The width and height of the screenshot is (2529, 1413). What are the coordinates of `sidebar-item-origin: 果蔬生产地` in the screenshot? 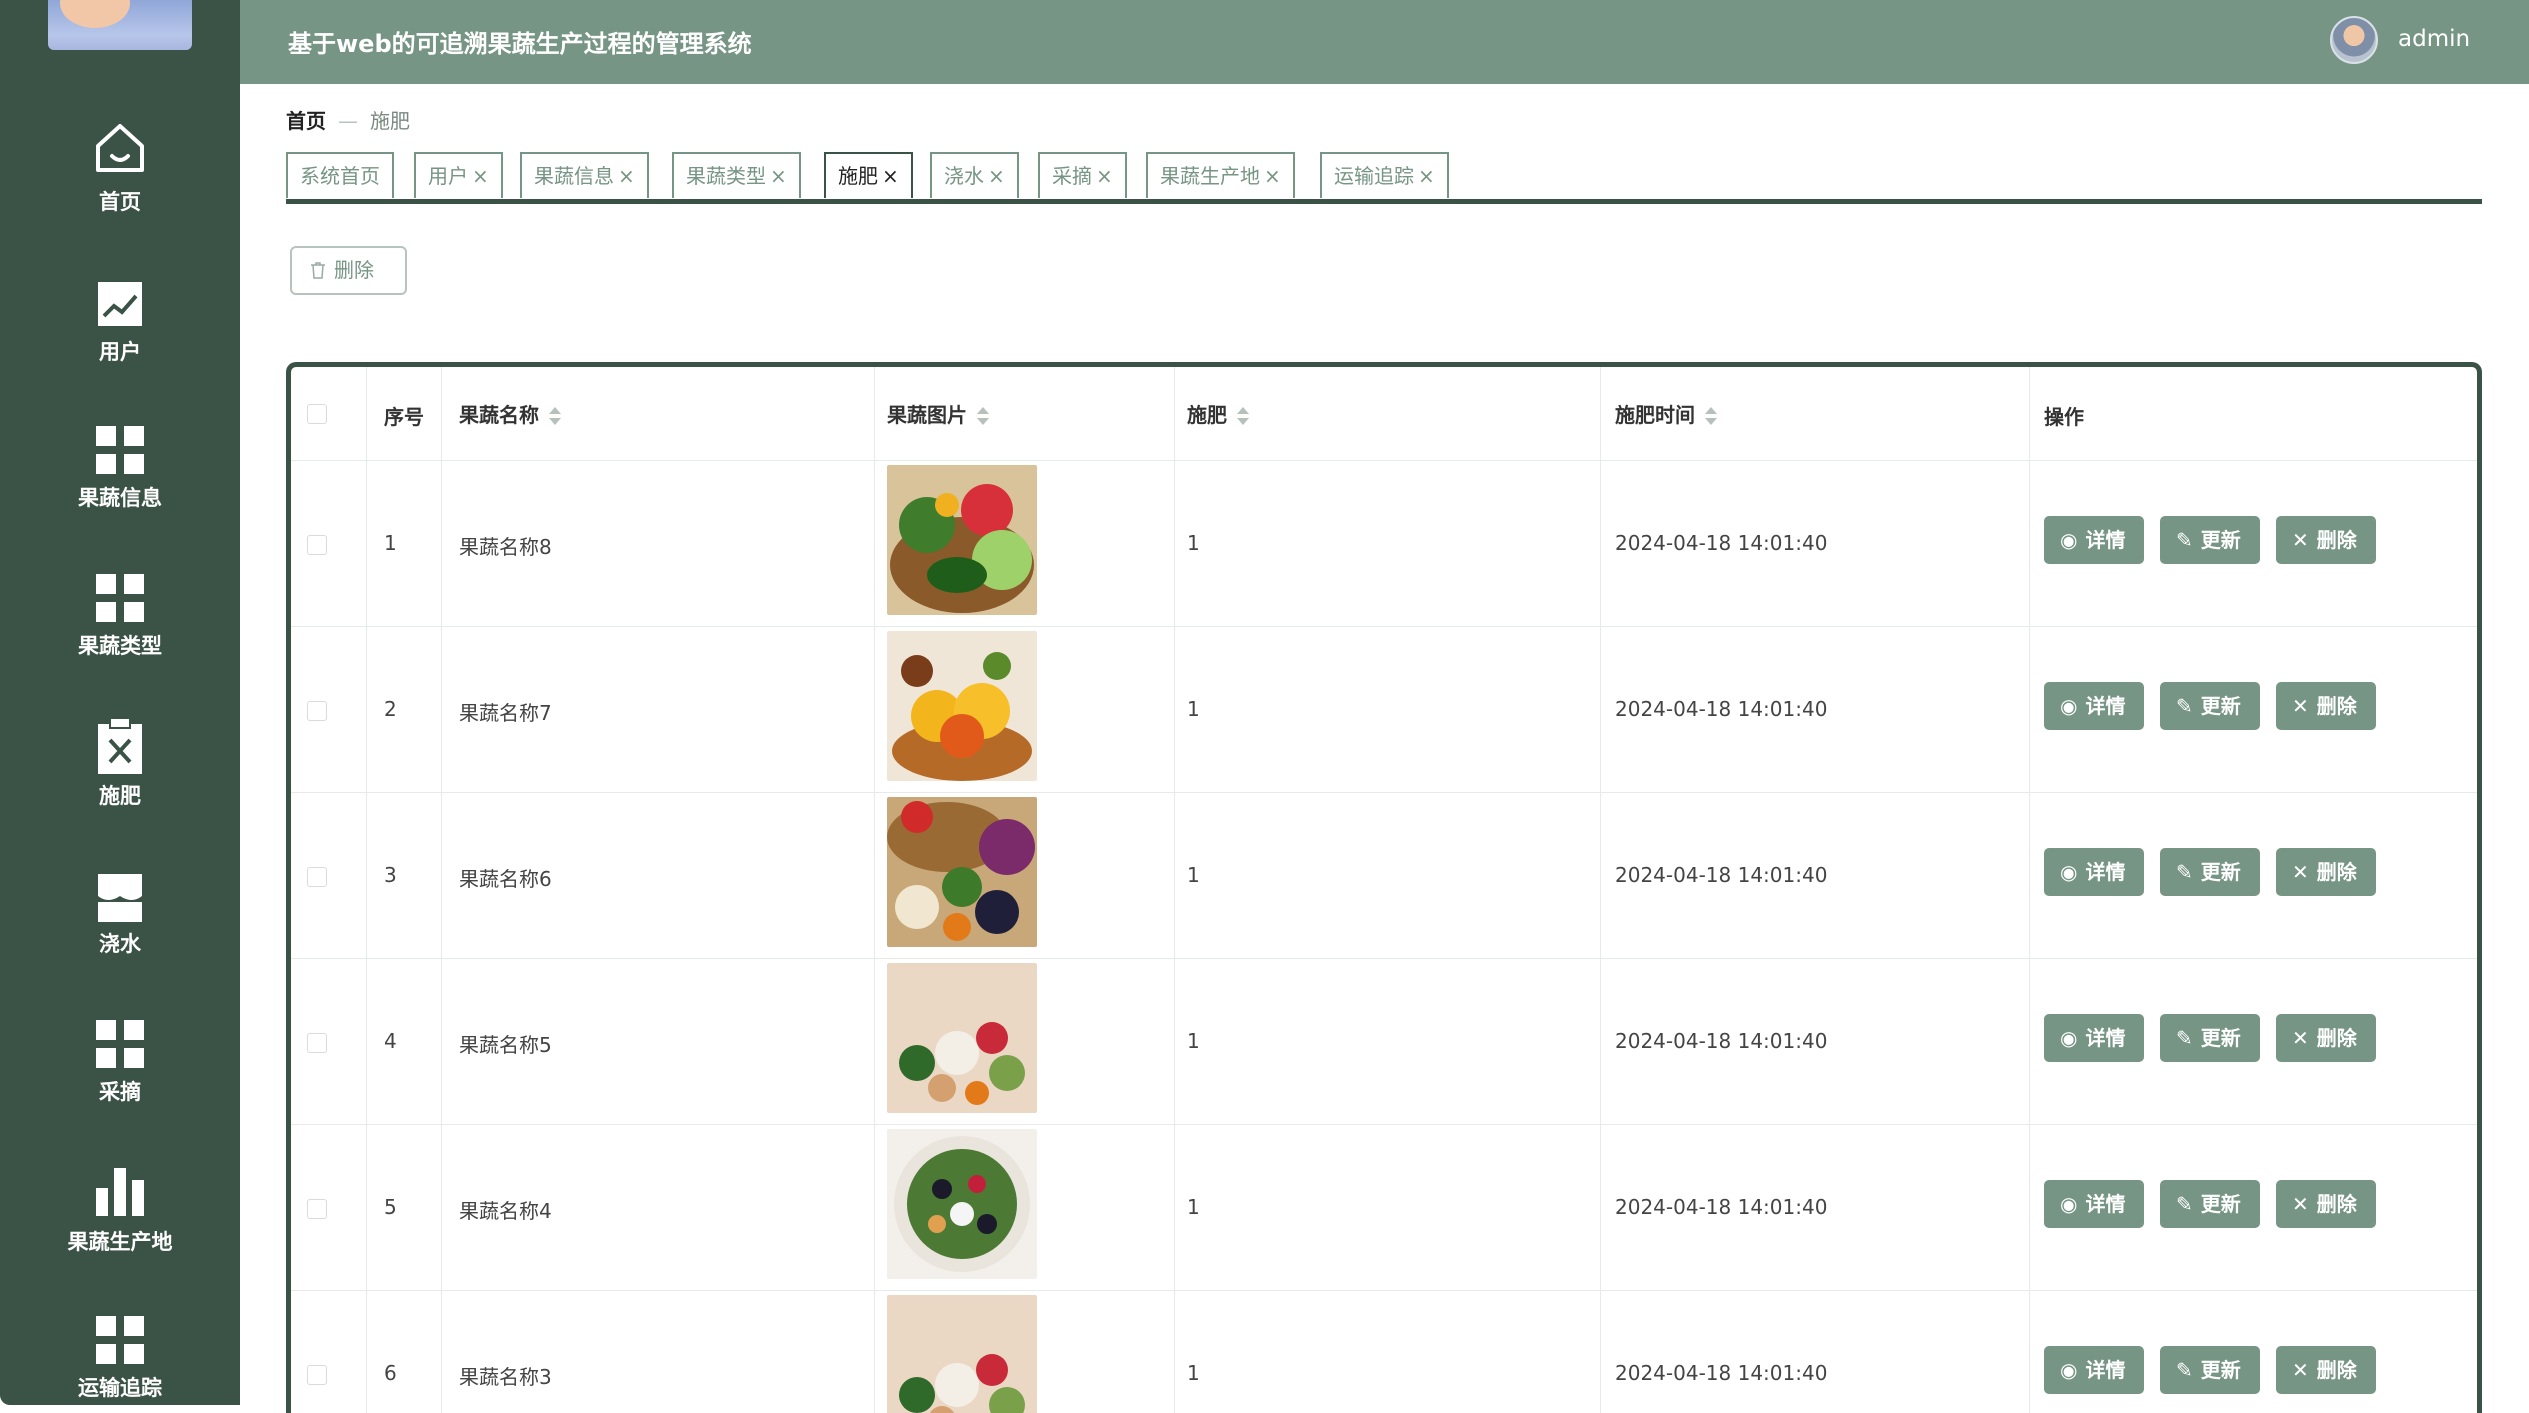 It's located at (120, 1219).